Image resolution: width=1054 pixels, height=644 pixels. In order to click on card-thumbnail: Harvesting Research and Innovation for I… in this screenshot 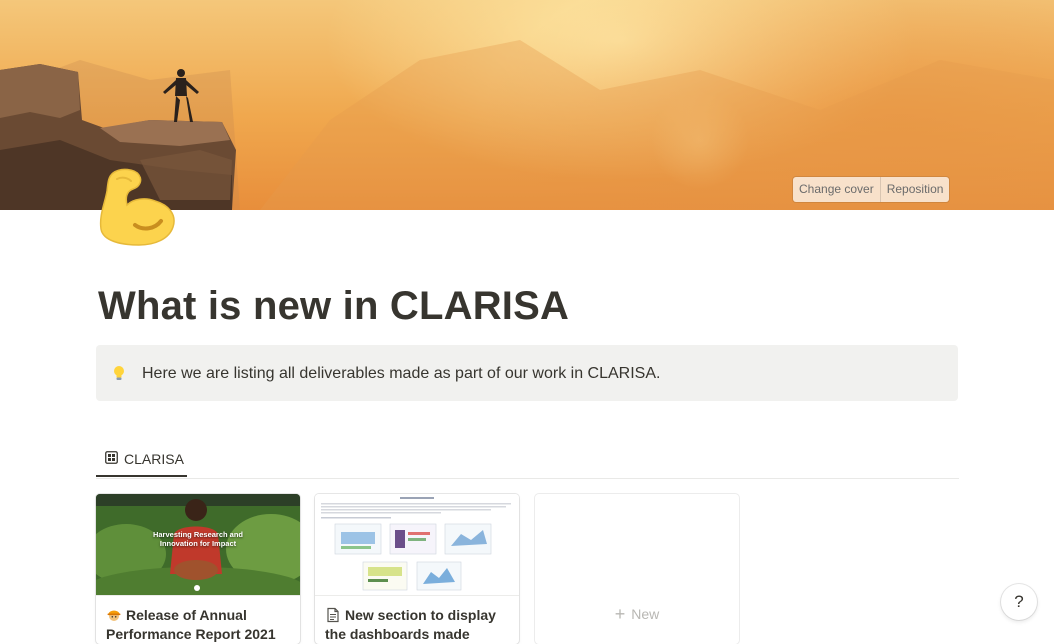, I will do `click(198, 545)`.